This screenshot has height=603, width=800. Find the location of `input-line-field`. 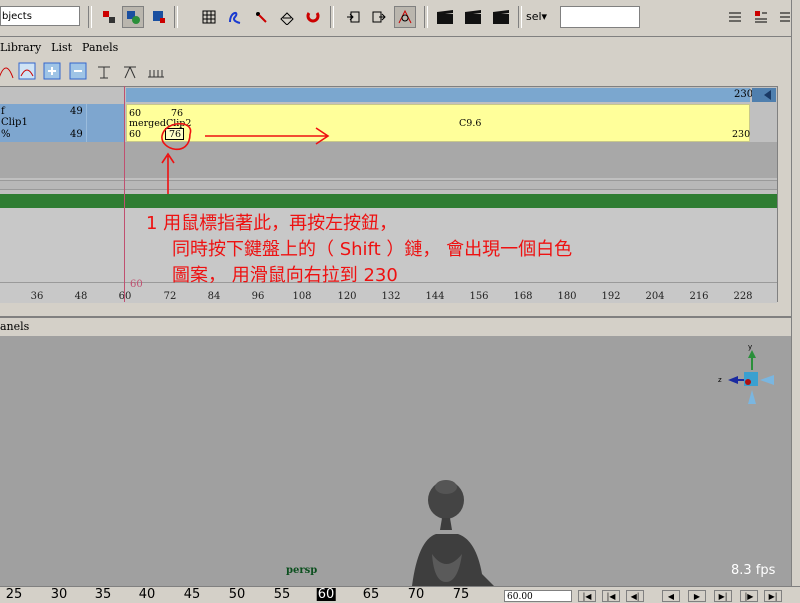

input-line-field is located at coordinates (600, 17).